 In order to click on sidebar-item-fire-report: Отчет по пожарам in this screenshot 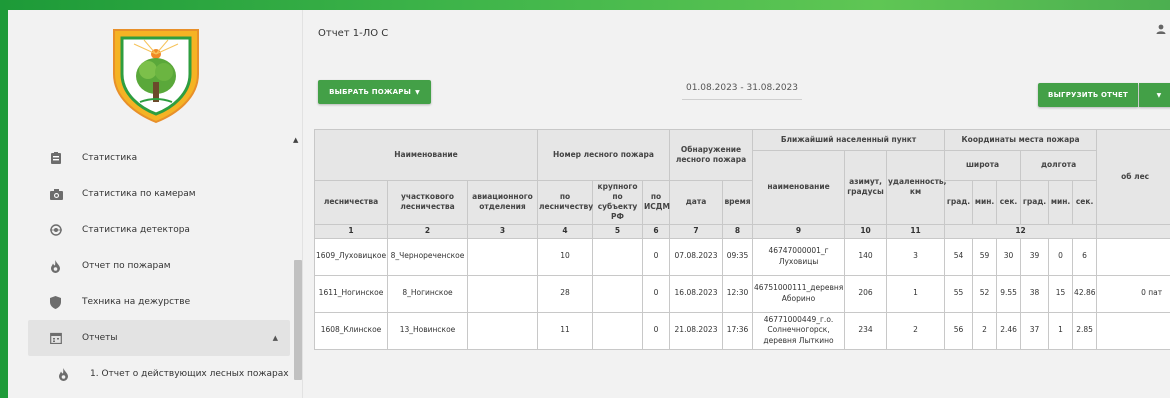, I will do `click(159, 266)`.